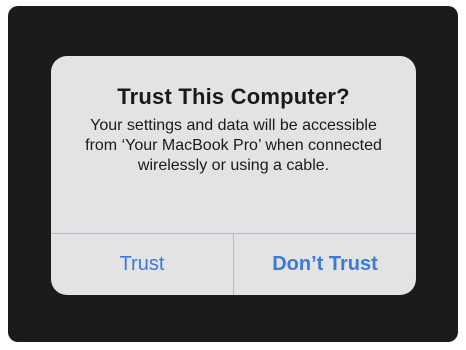 This screenshot has width=466, height=350. I want to click on alert-actions: Trust Don’t Trust, so click(233, 264).